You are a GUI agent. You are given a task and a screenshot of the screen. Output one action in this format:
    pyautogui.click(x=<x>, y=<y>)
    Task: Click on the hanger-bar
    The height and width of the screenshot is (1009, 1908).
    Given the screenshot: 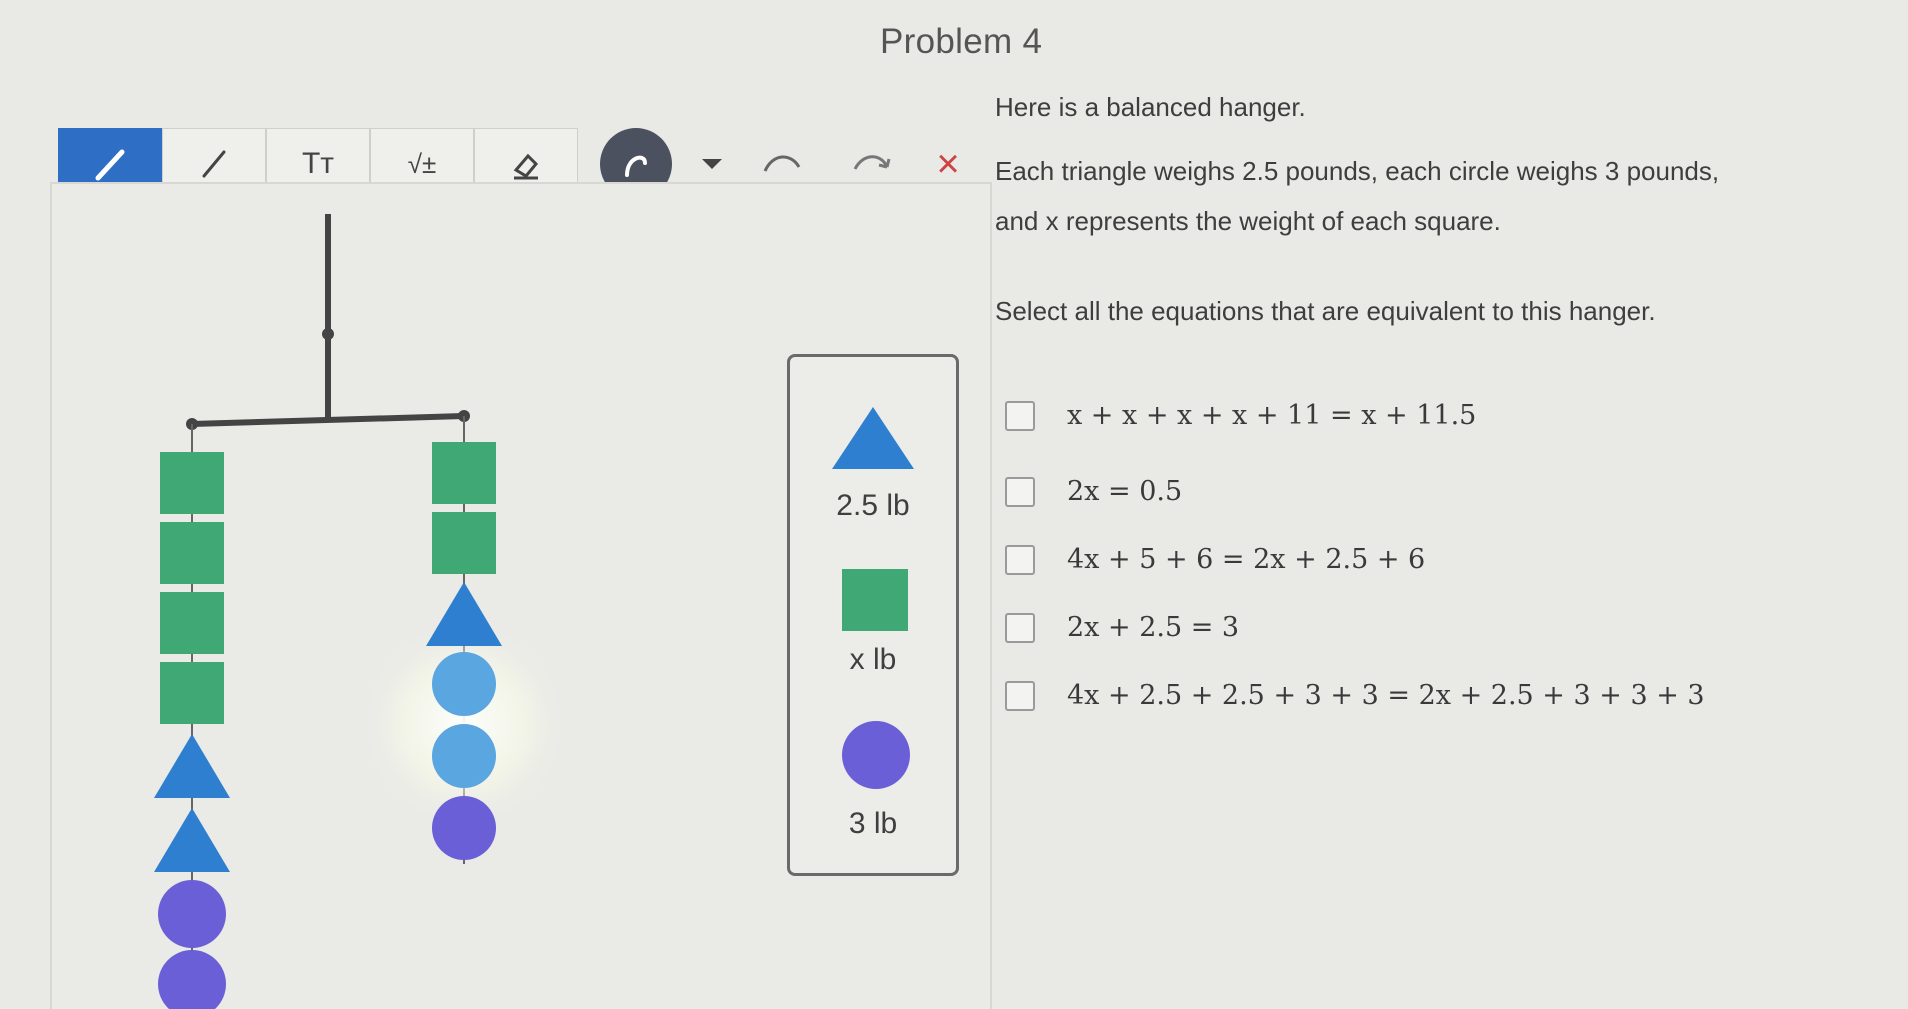 What is the action you would take?
    pyautogui.click(x=328, y=420)
    